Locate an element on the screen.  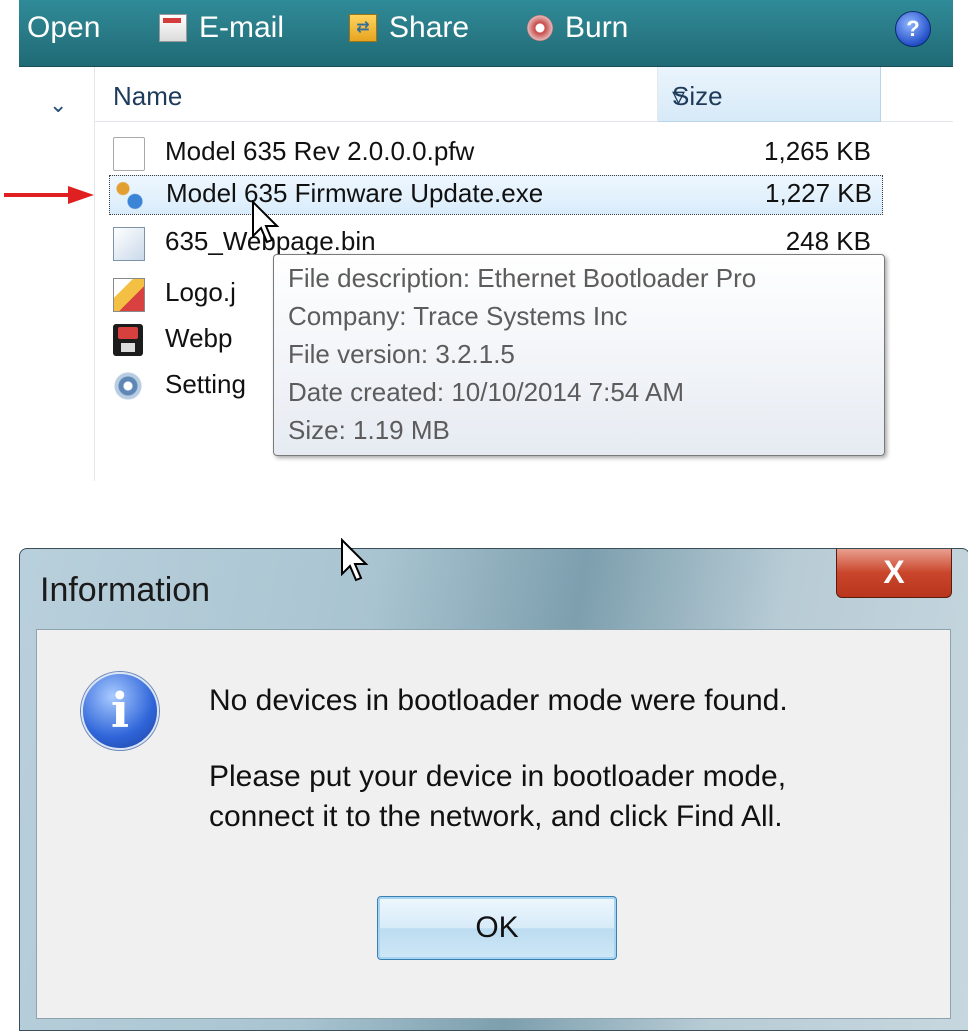
ok-button: OK is located at coordinates (497, 928).